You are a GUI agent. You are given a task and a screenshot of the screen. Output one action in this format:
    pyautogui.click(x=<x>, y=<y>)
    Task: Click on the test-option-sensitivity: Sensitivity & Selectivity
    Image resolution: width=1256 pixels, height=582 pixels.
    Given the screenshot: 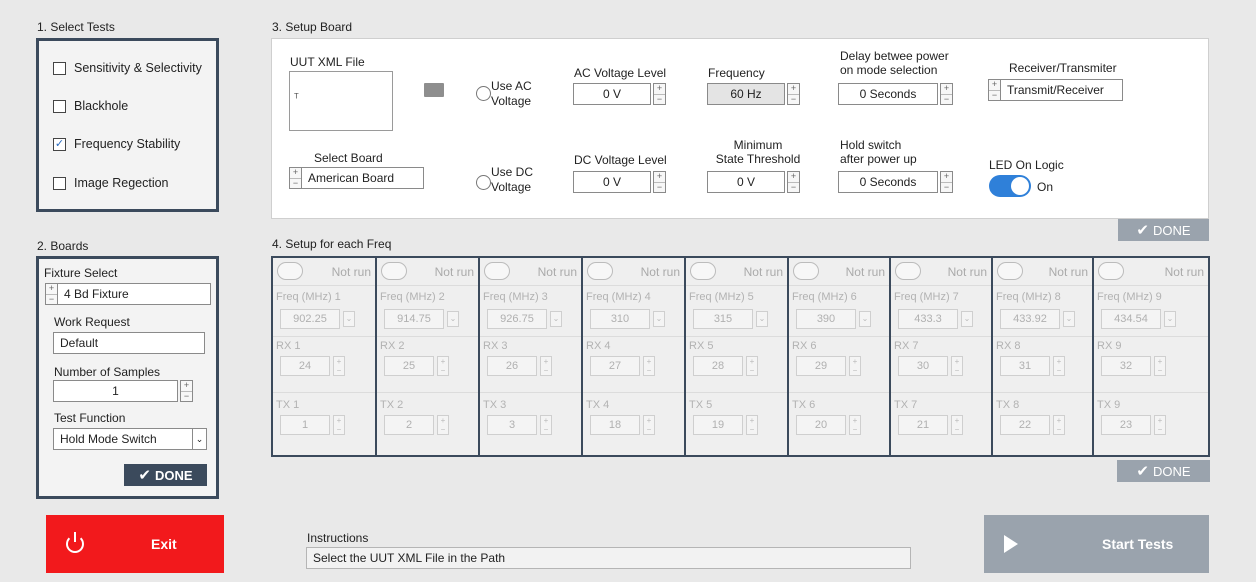 What is the action you would take?
    pyautogui.click(x=127, y=68)
    